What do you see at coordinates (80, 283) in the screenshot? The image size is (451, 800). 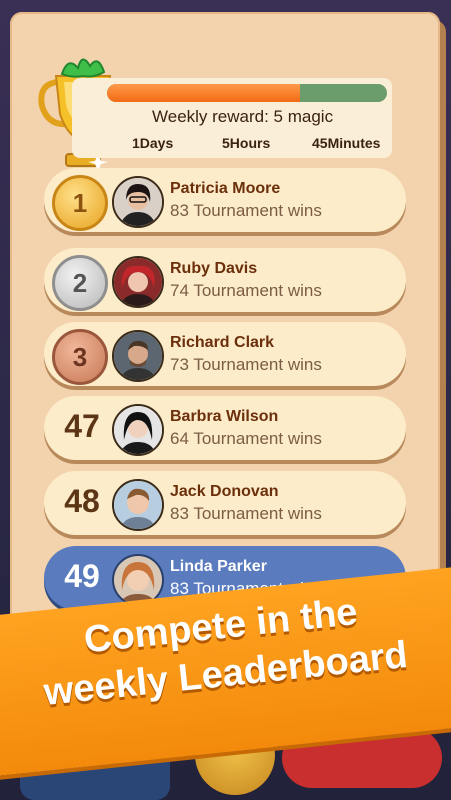 I see `silver-medal-icon: 2` at bounding box center [80, 283].